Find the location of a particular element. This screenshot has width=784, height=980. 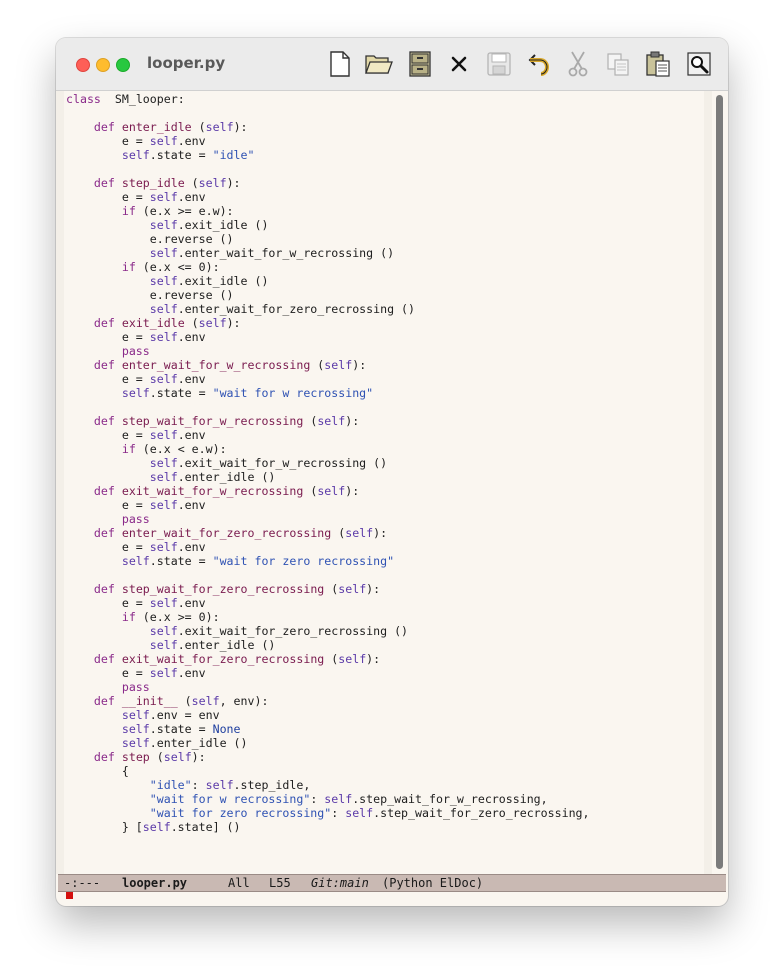

code-line: def __init__ (self, env): is located at coordinates (328, 701).